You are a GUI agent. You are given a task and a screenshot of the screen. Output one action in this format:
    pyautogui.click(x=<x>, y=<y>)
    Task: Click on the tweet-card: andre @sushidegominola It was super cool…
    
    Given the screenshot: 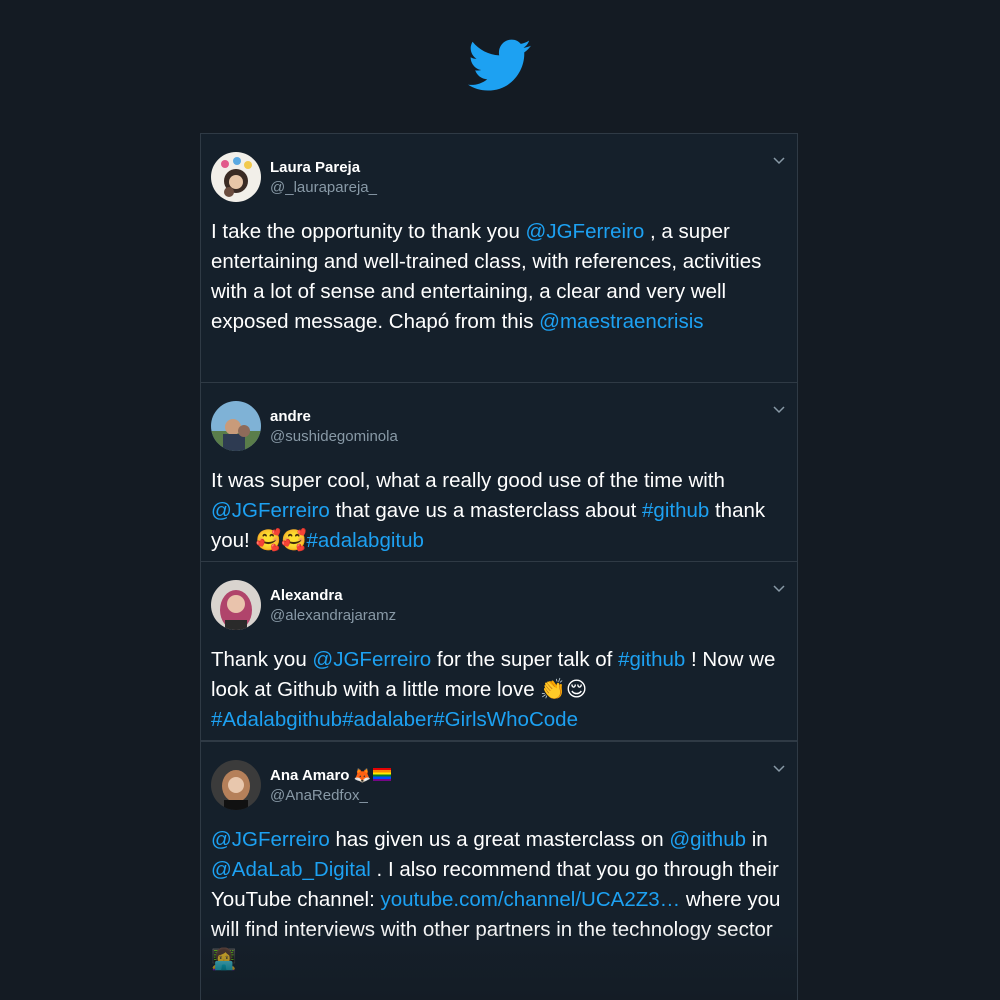 What is the action you would take?
    pyautogui.click(x=499, y=472)
    